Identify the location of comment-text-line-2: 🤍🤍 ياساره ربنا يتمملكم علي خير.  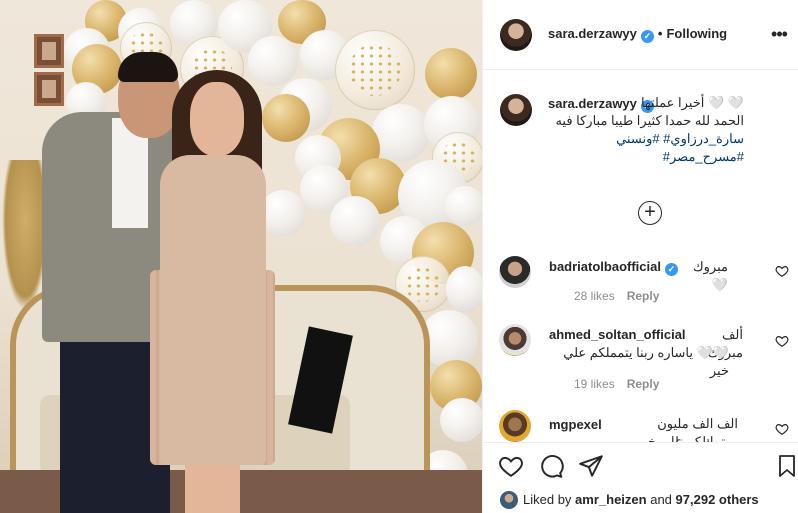
(646, 361).